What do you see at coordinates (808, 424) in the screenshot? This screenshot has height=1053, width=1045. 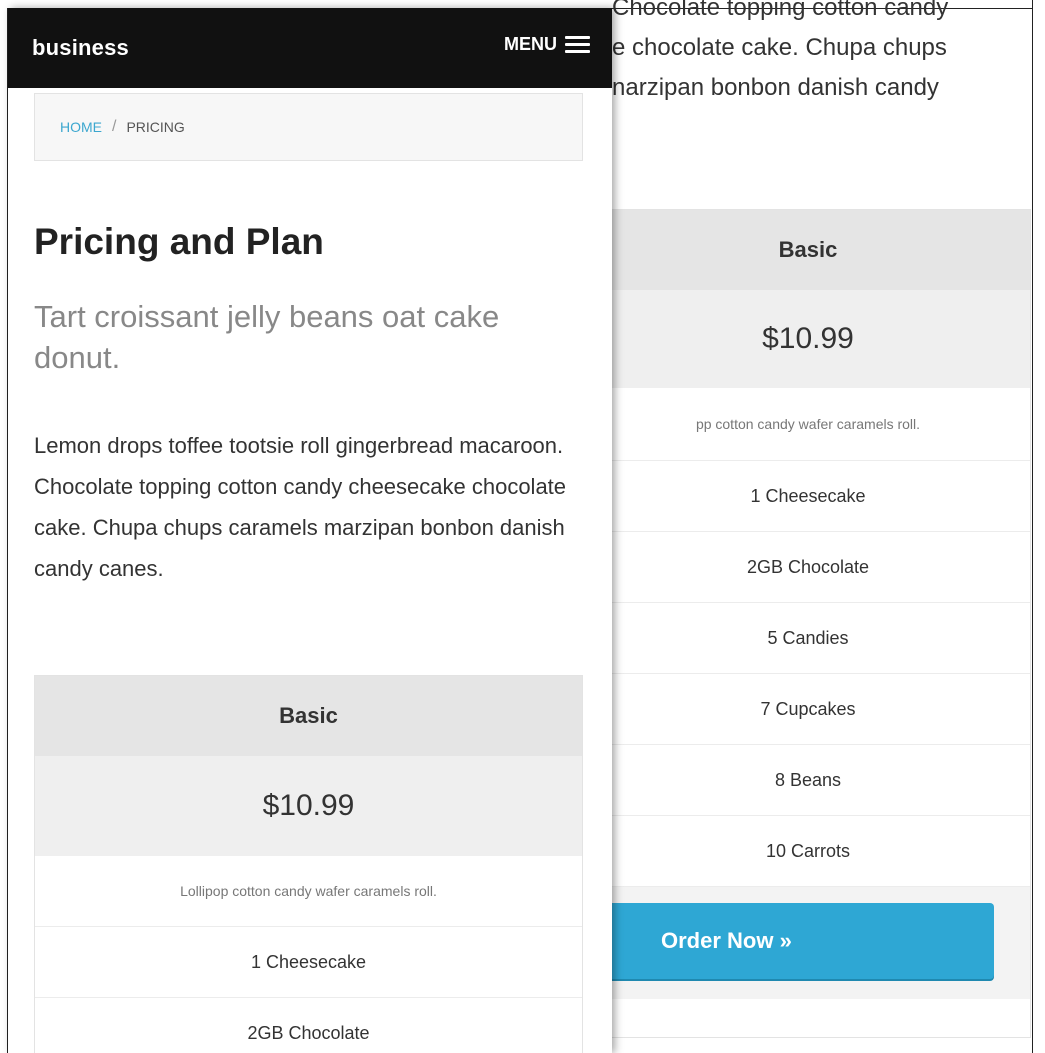 I see `background-plan-description: pp cotton candy wafer caramels roll.` at bounding box center [808, 424].